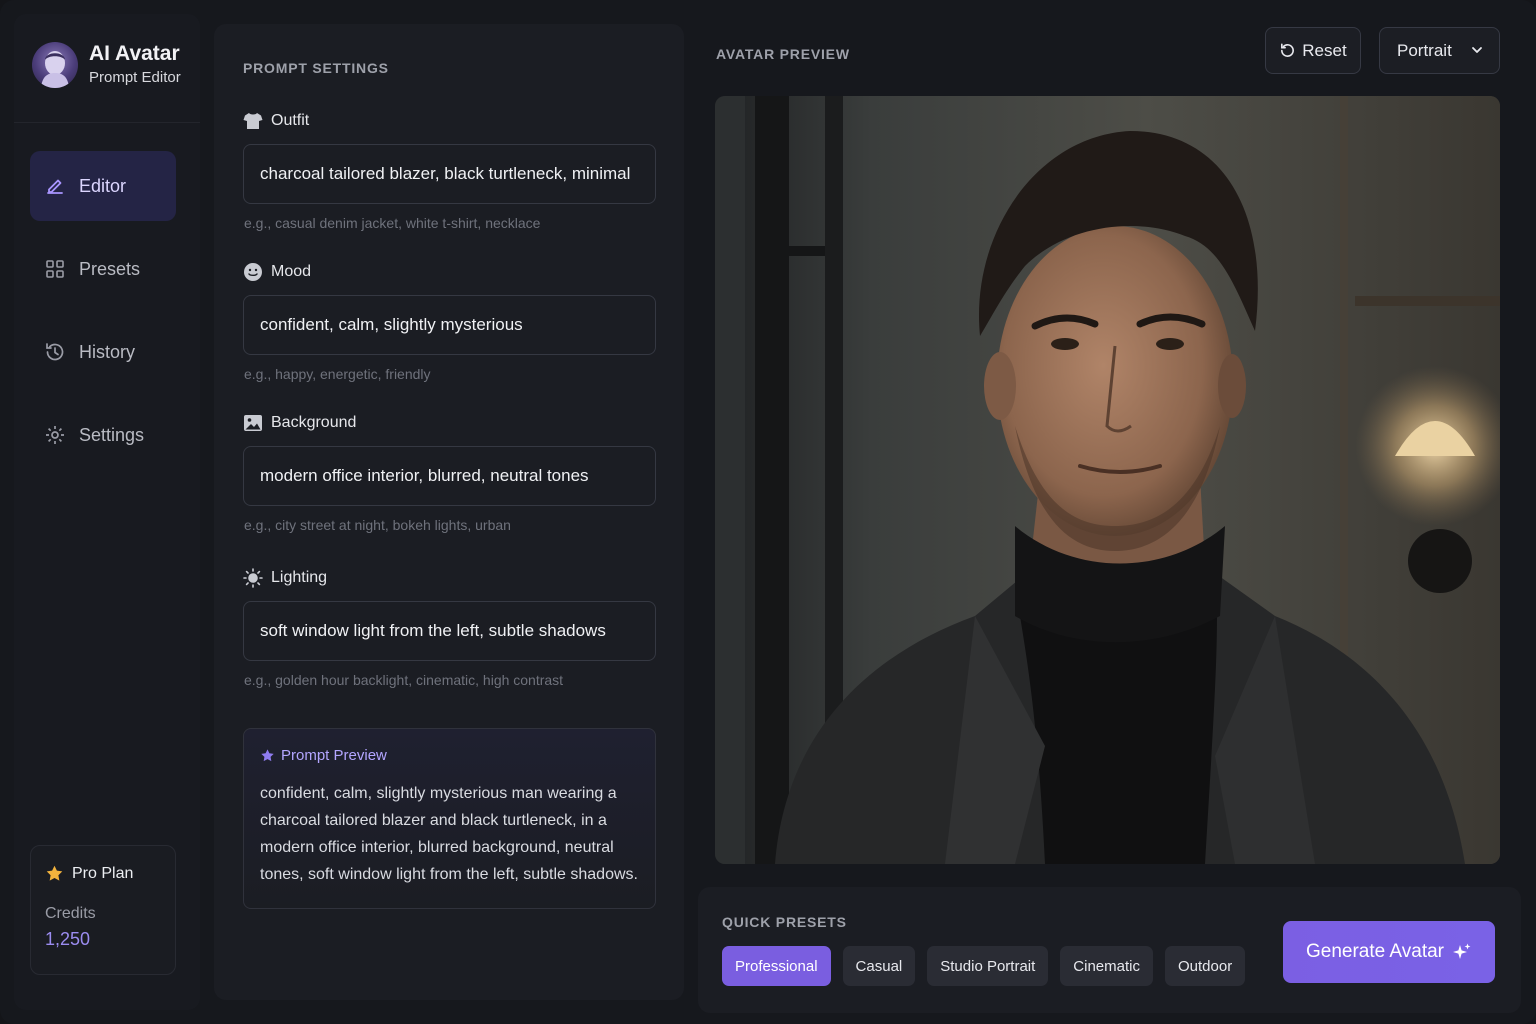 Image resolution: width=1536 pixels, height=1024 pixels. Describe the element at coordinates (1462, 952) in the screenshot. I see `sparkle-icon` at that location.